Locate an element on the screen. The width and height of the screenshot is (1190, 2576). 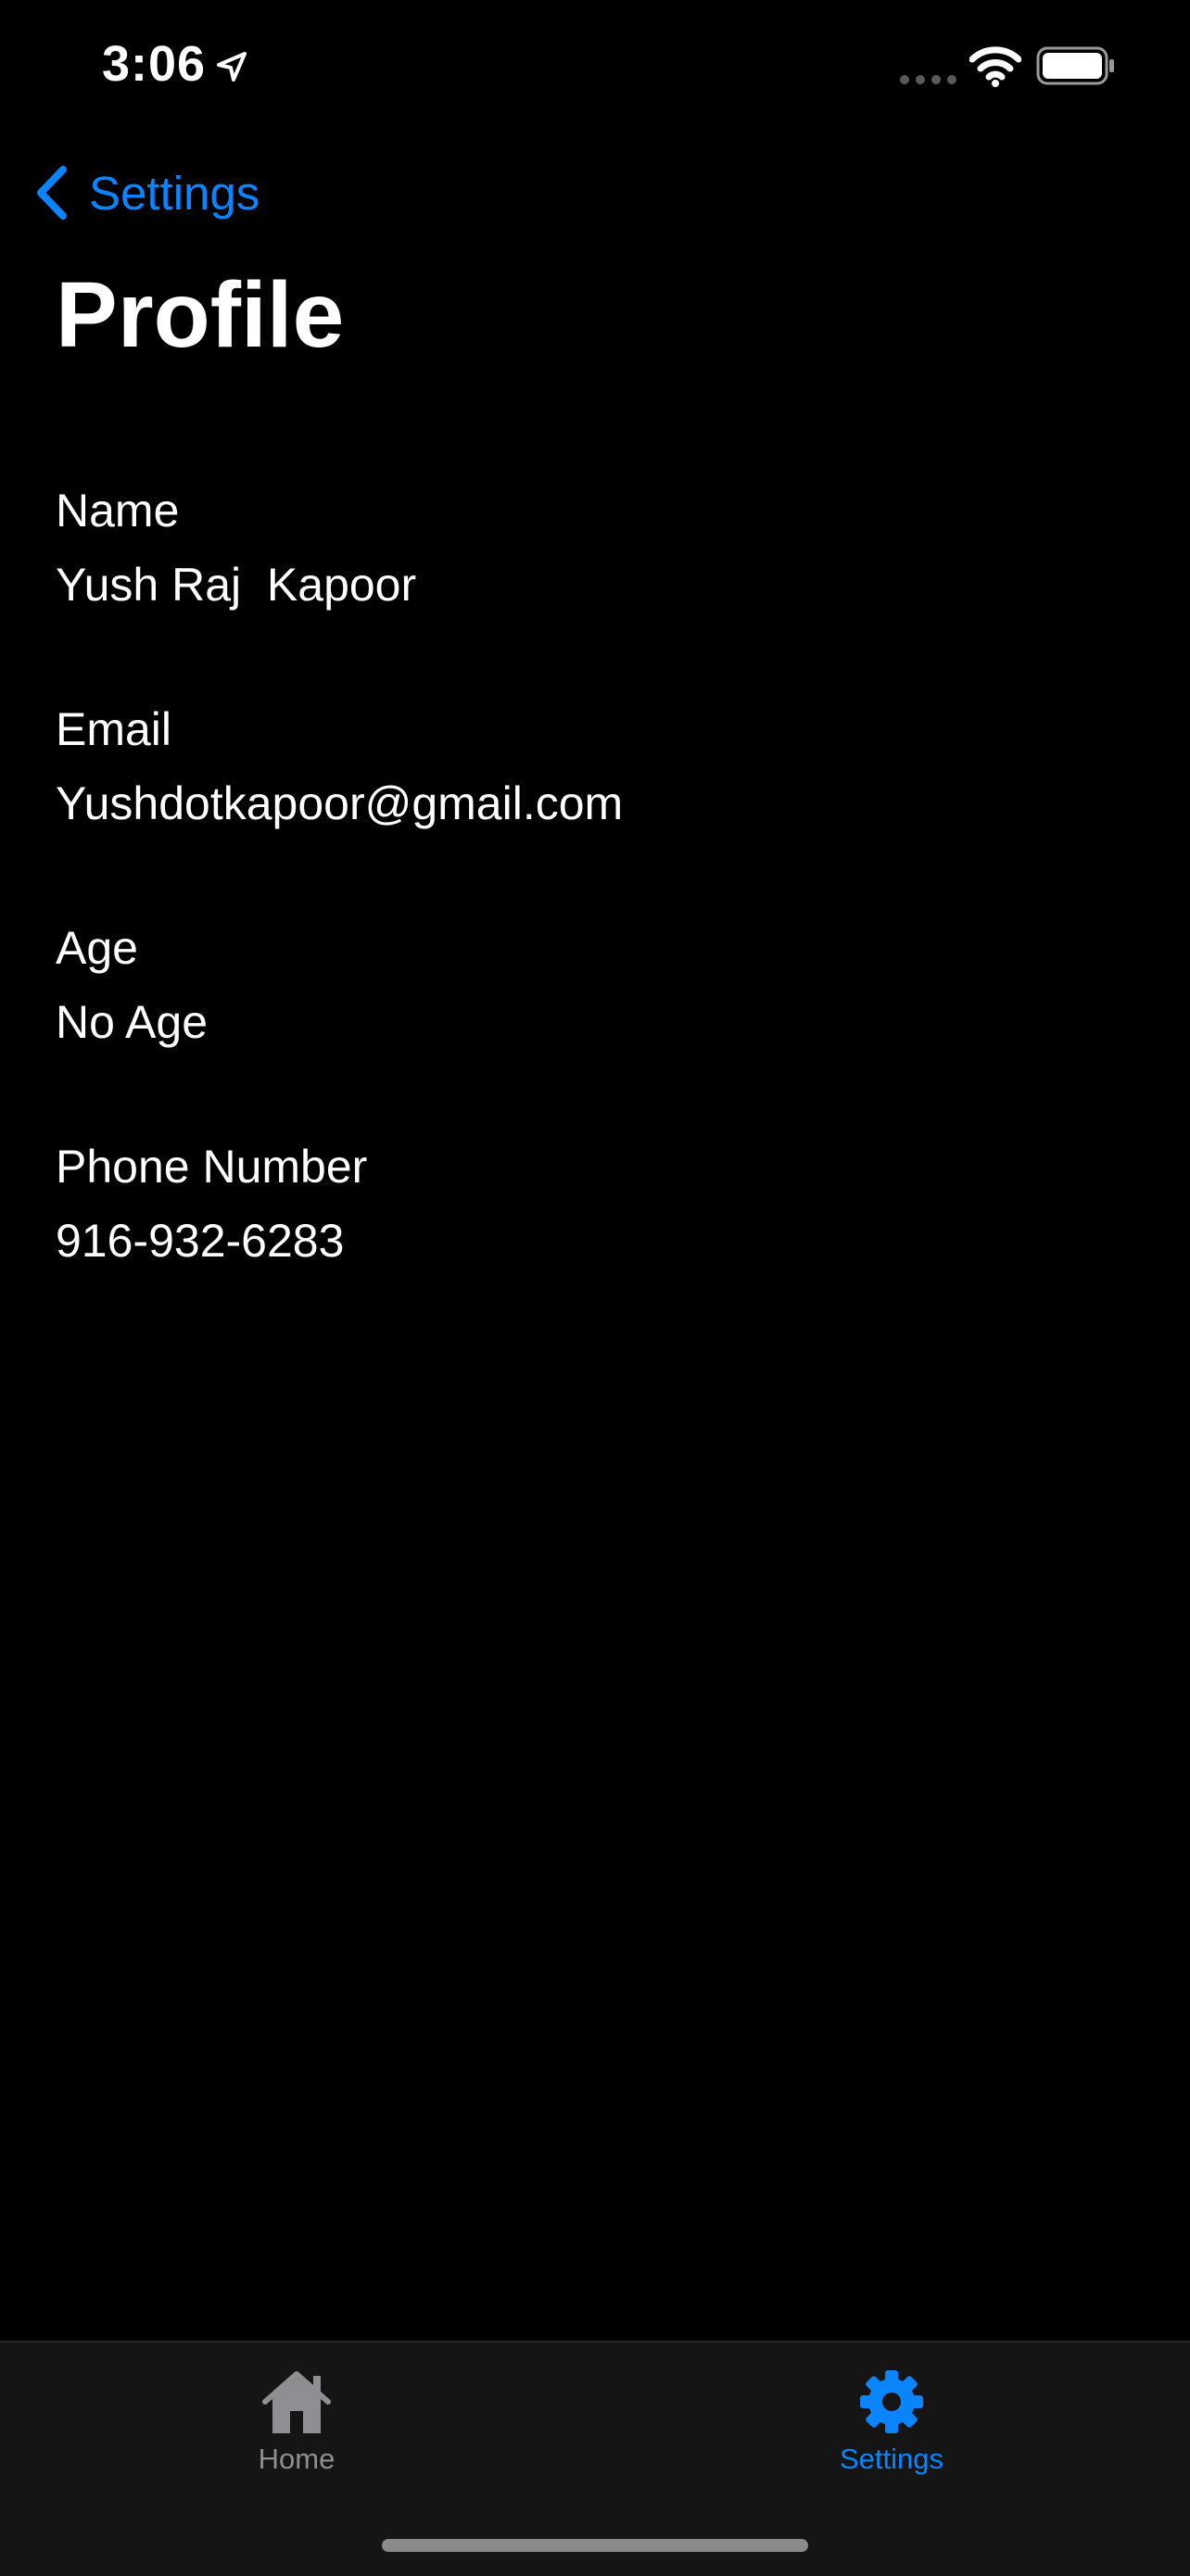
chevron-left-icon is located at coordinates (52, 193).